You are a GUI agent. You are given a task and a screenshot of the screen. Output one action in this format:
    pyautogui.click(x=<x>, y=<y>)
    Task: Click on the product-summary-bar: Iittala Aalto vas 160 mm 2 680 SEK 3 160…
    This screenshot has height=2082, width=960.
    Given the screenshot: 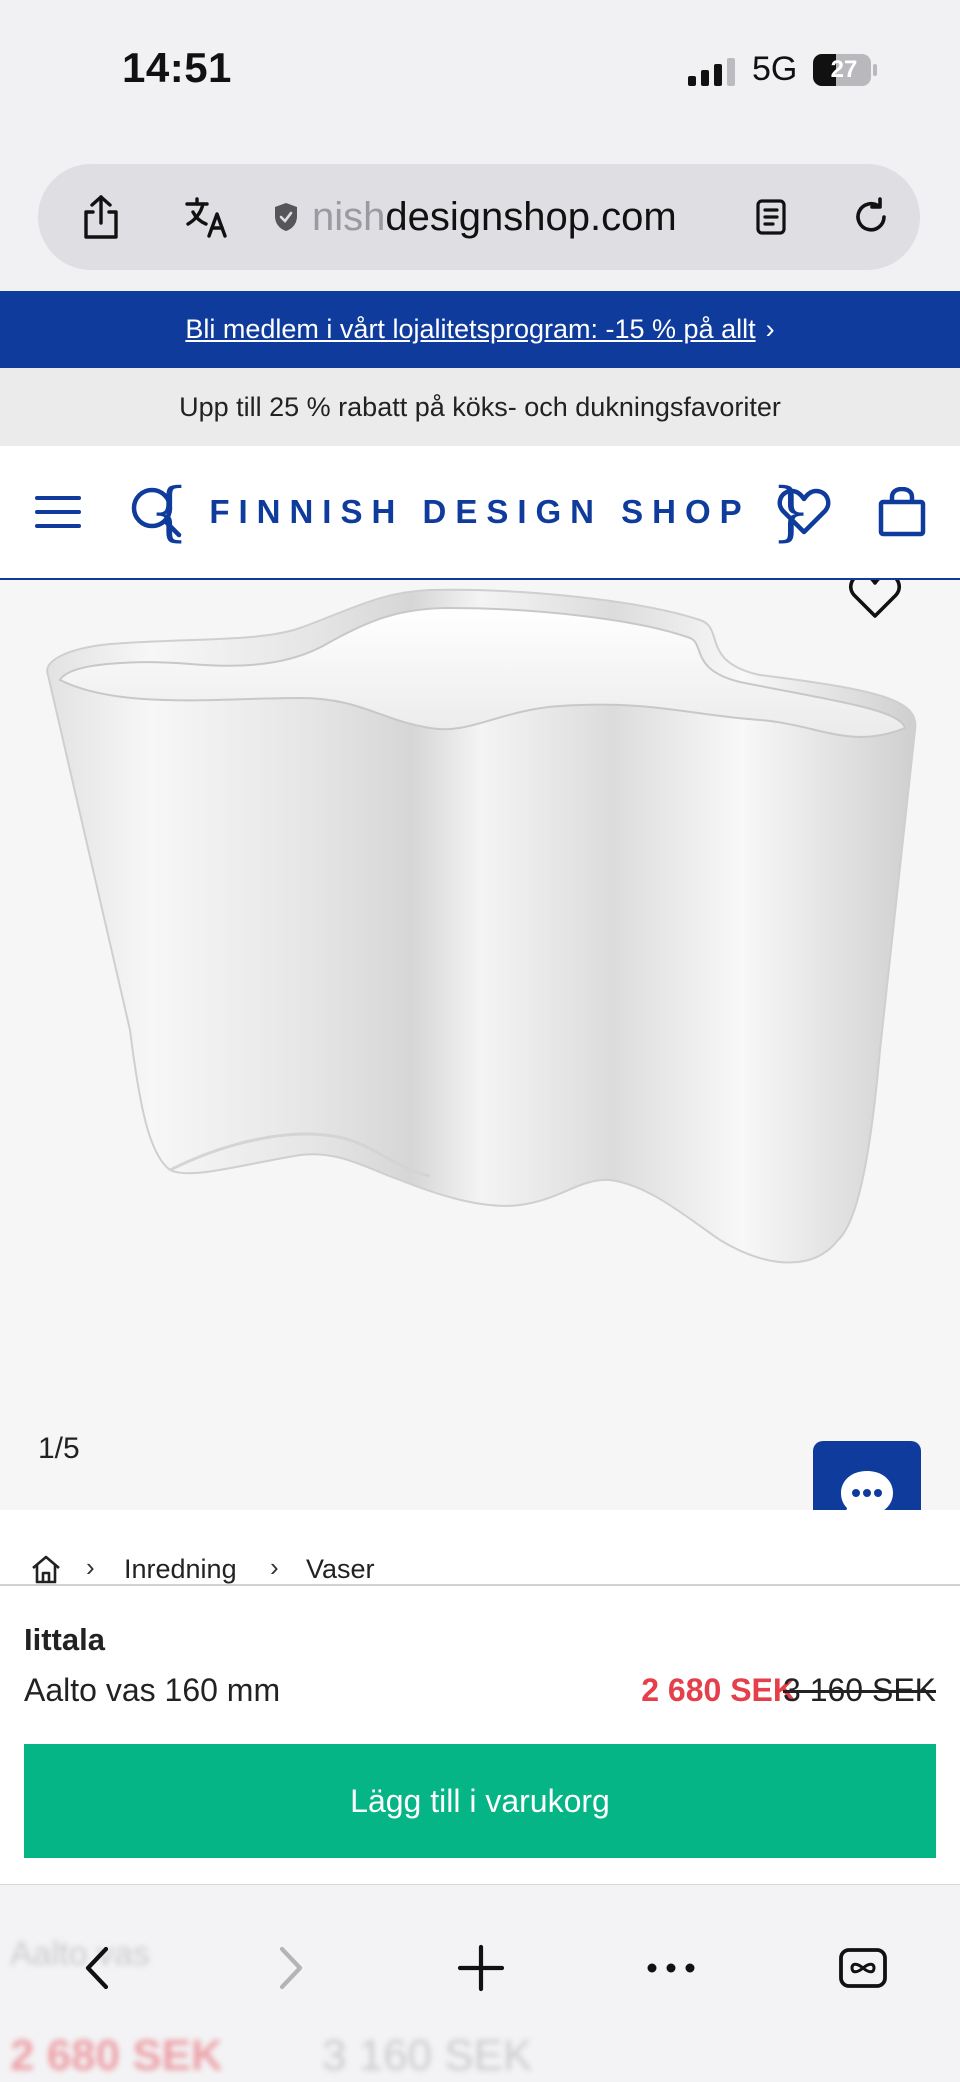 What is the action you would take?
    pyautogui.click(x=480, y=1735)
    